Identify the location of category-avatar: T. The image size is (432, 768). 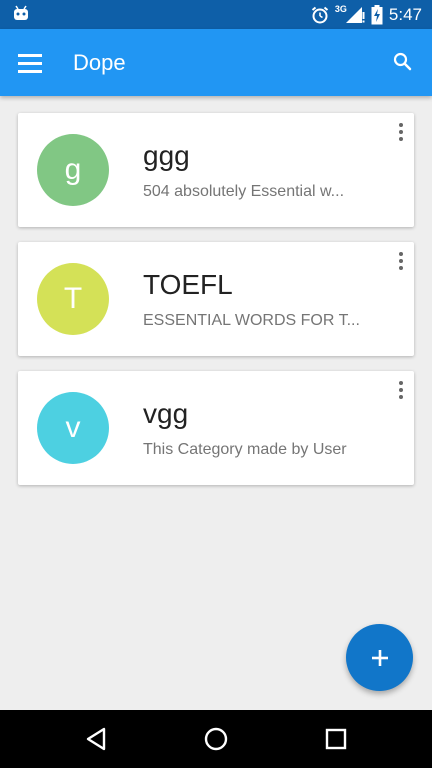
(73, 299).